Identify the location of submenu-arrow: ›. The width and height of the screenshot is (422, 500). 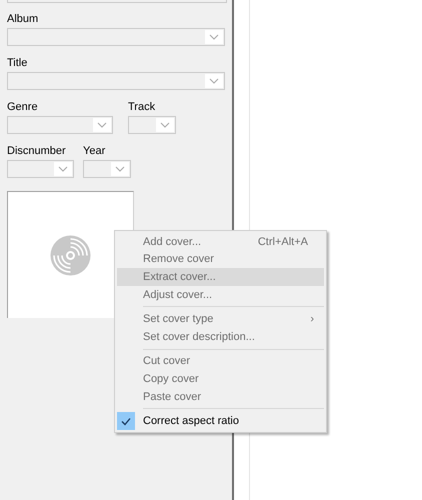
(312, 319).